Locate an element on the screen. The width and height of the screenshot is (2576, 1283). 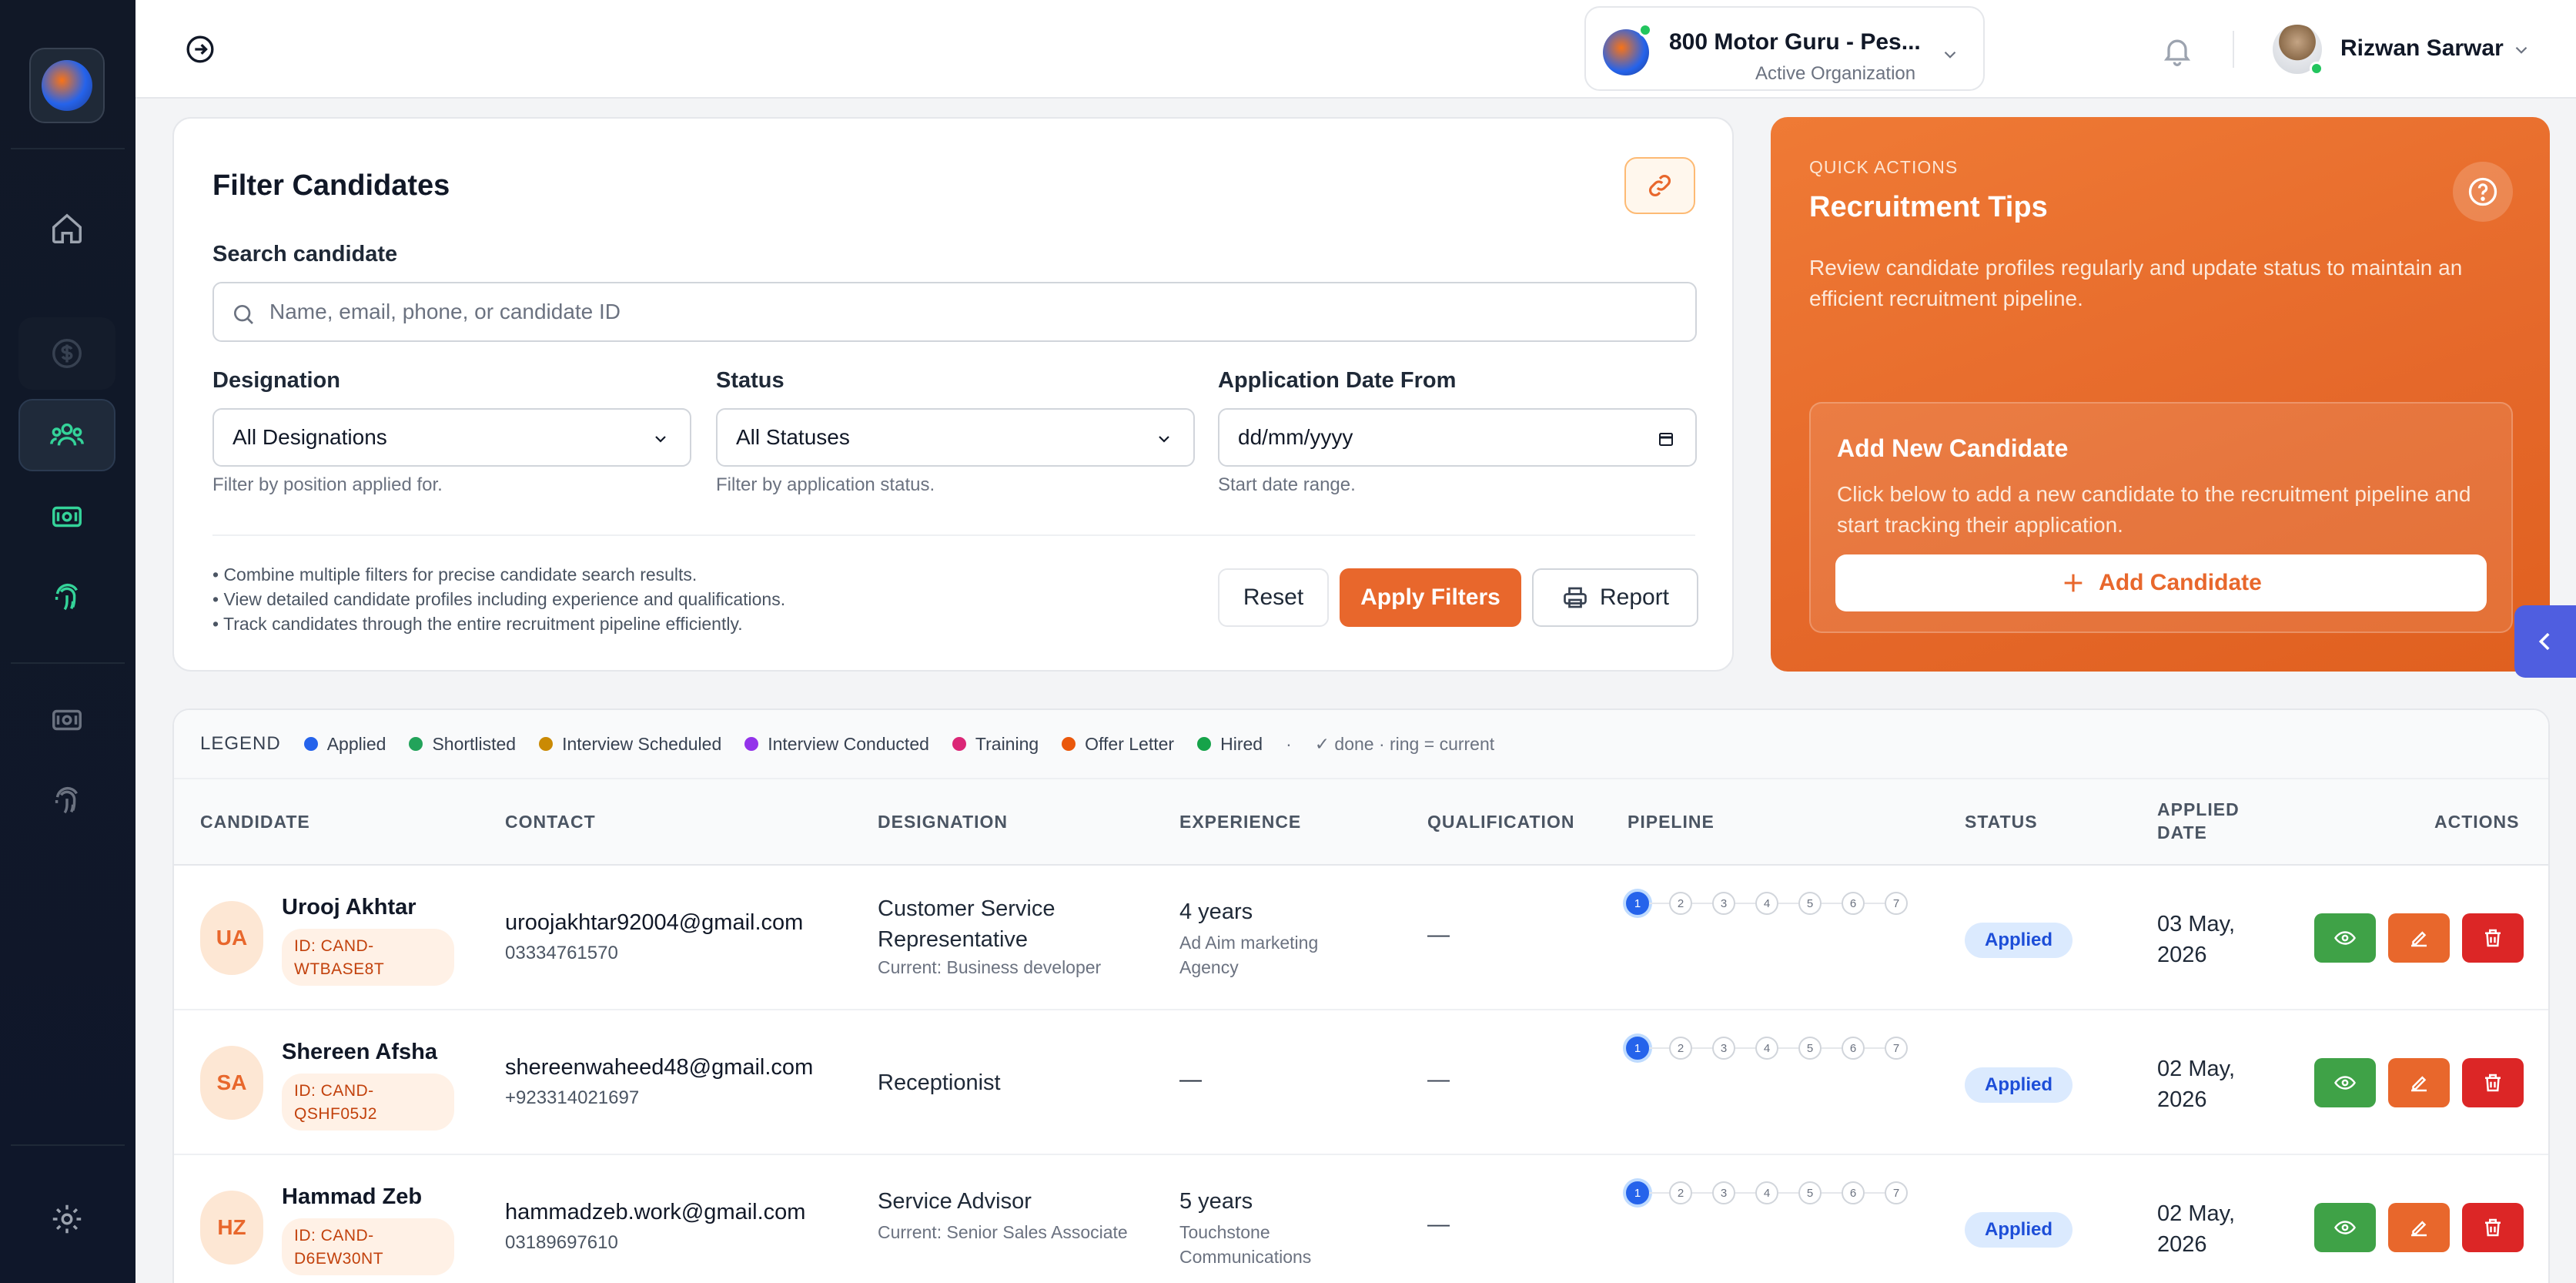
report-button: Report is located at coordinates (1615, 597).